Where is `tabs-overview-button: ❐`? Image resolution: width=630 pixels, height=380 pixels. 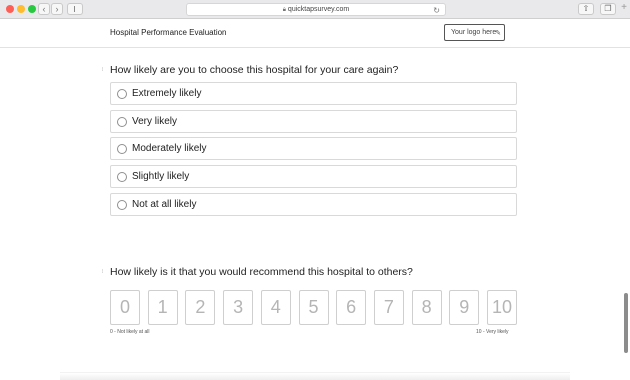
tabs-overview-button: ❐ is located at coordinates (608, 9).